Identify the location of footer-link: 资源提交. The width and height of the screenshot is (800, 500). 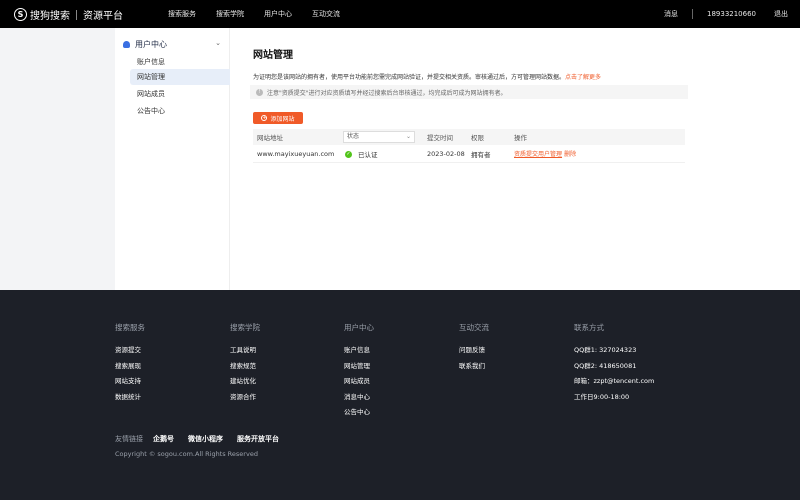
(130, 352).